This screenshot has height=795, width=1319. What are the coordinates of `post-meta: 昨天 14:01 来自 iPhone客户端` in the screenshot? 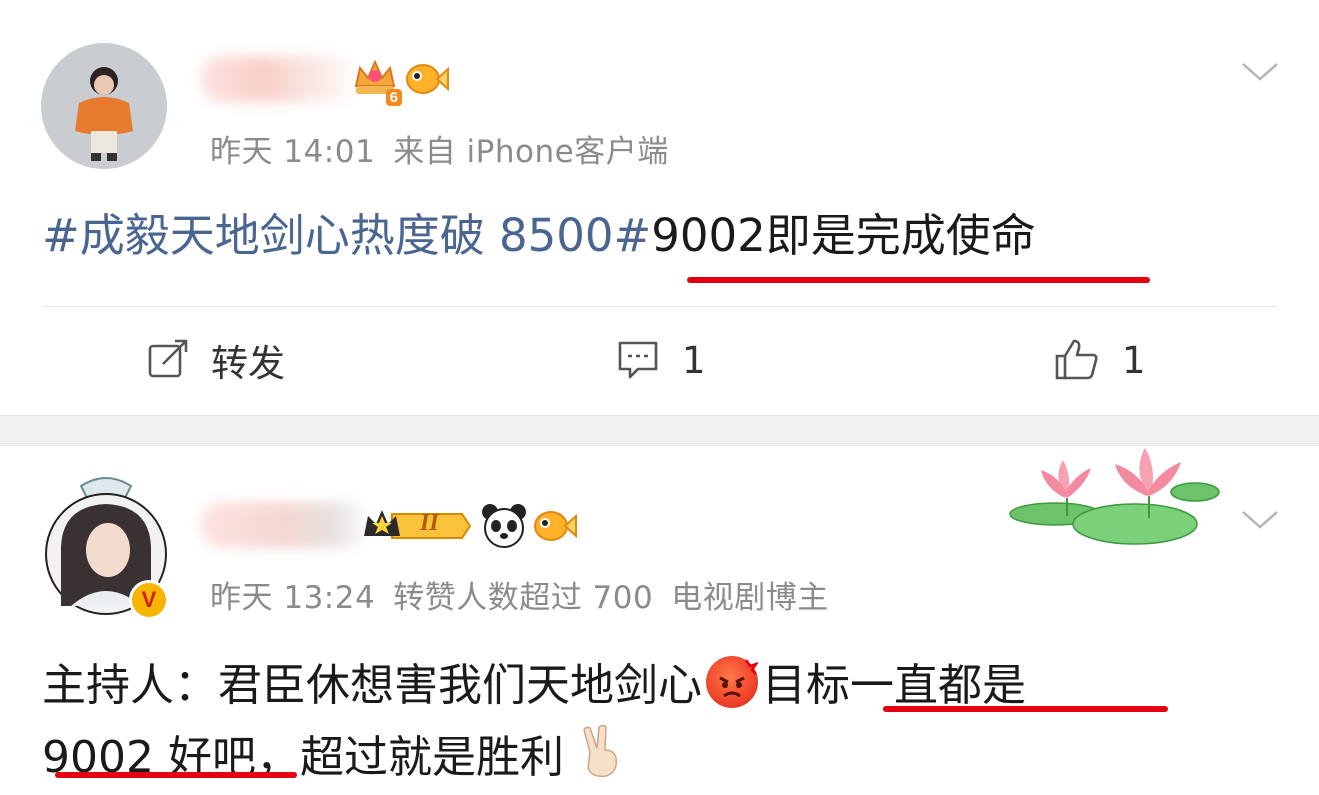 It's located at (448, 148).